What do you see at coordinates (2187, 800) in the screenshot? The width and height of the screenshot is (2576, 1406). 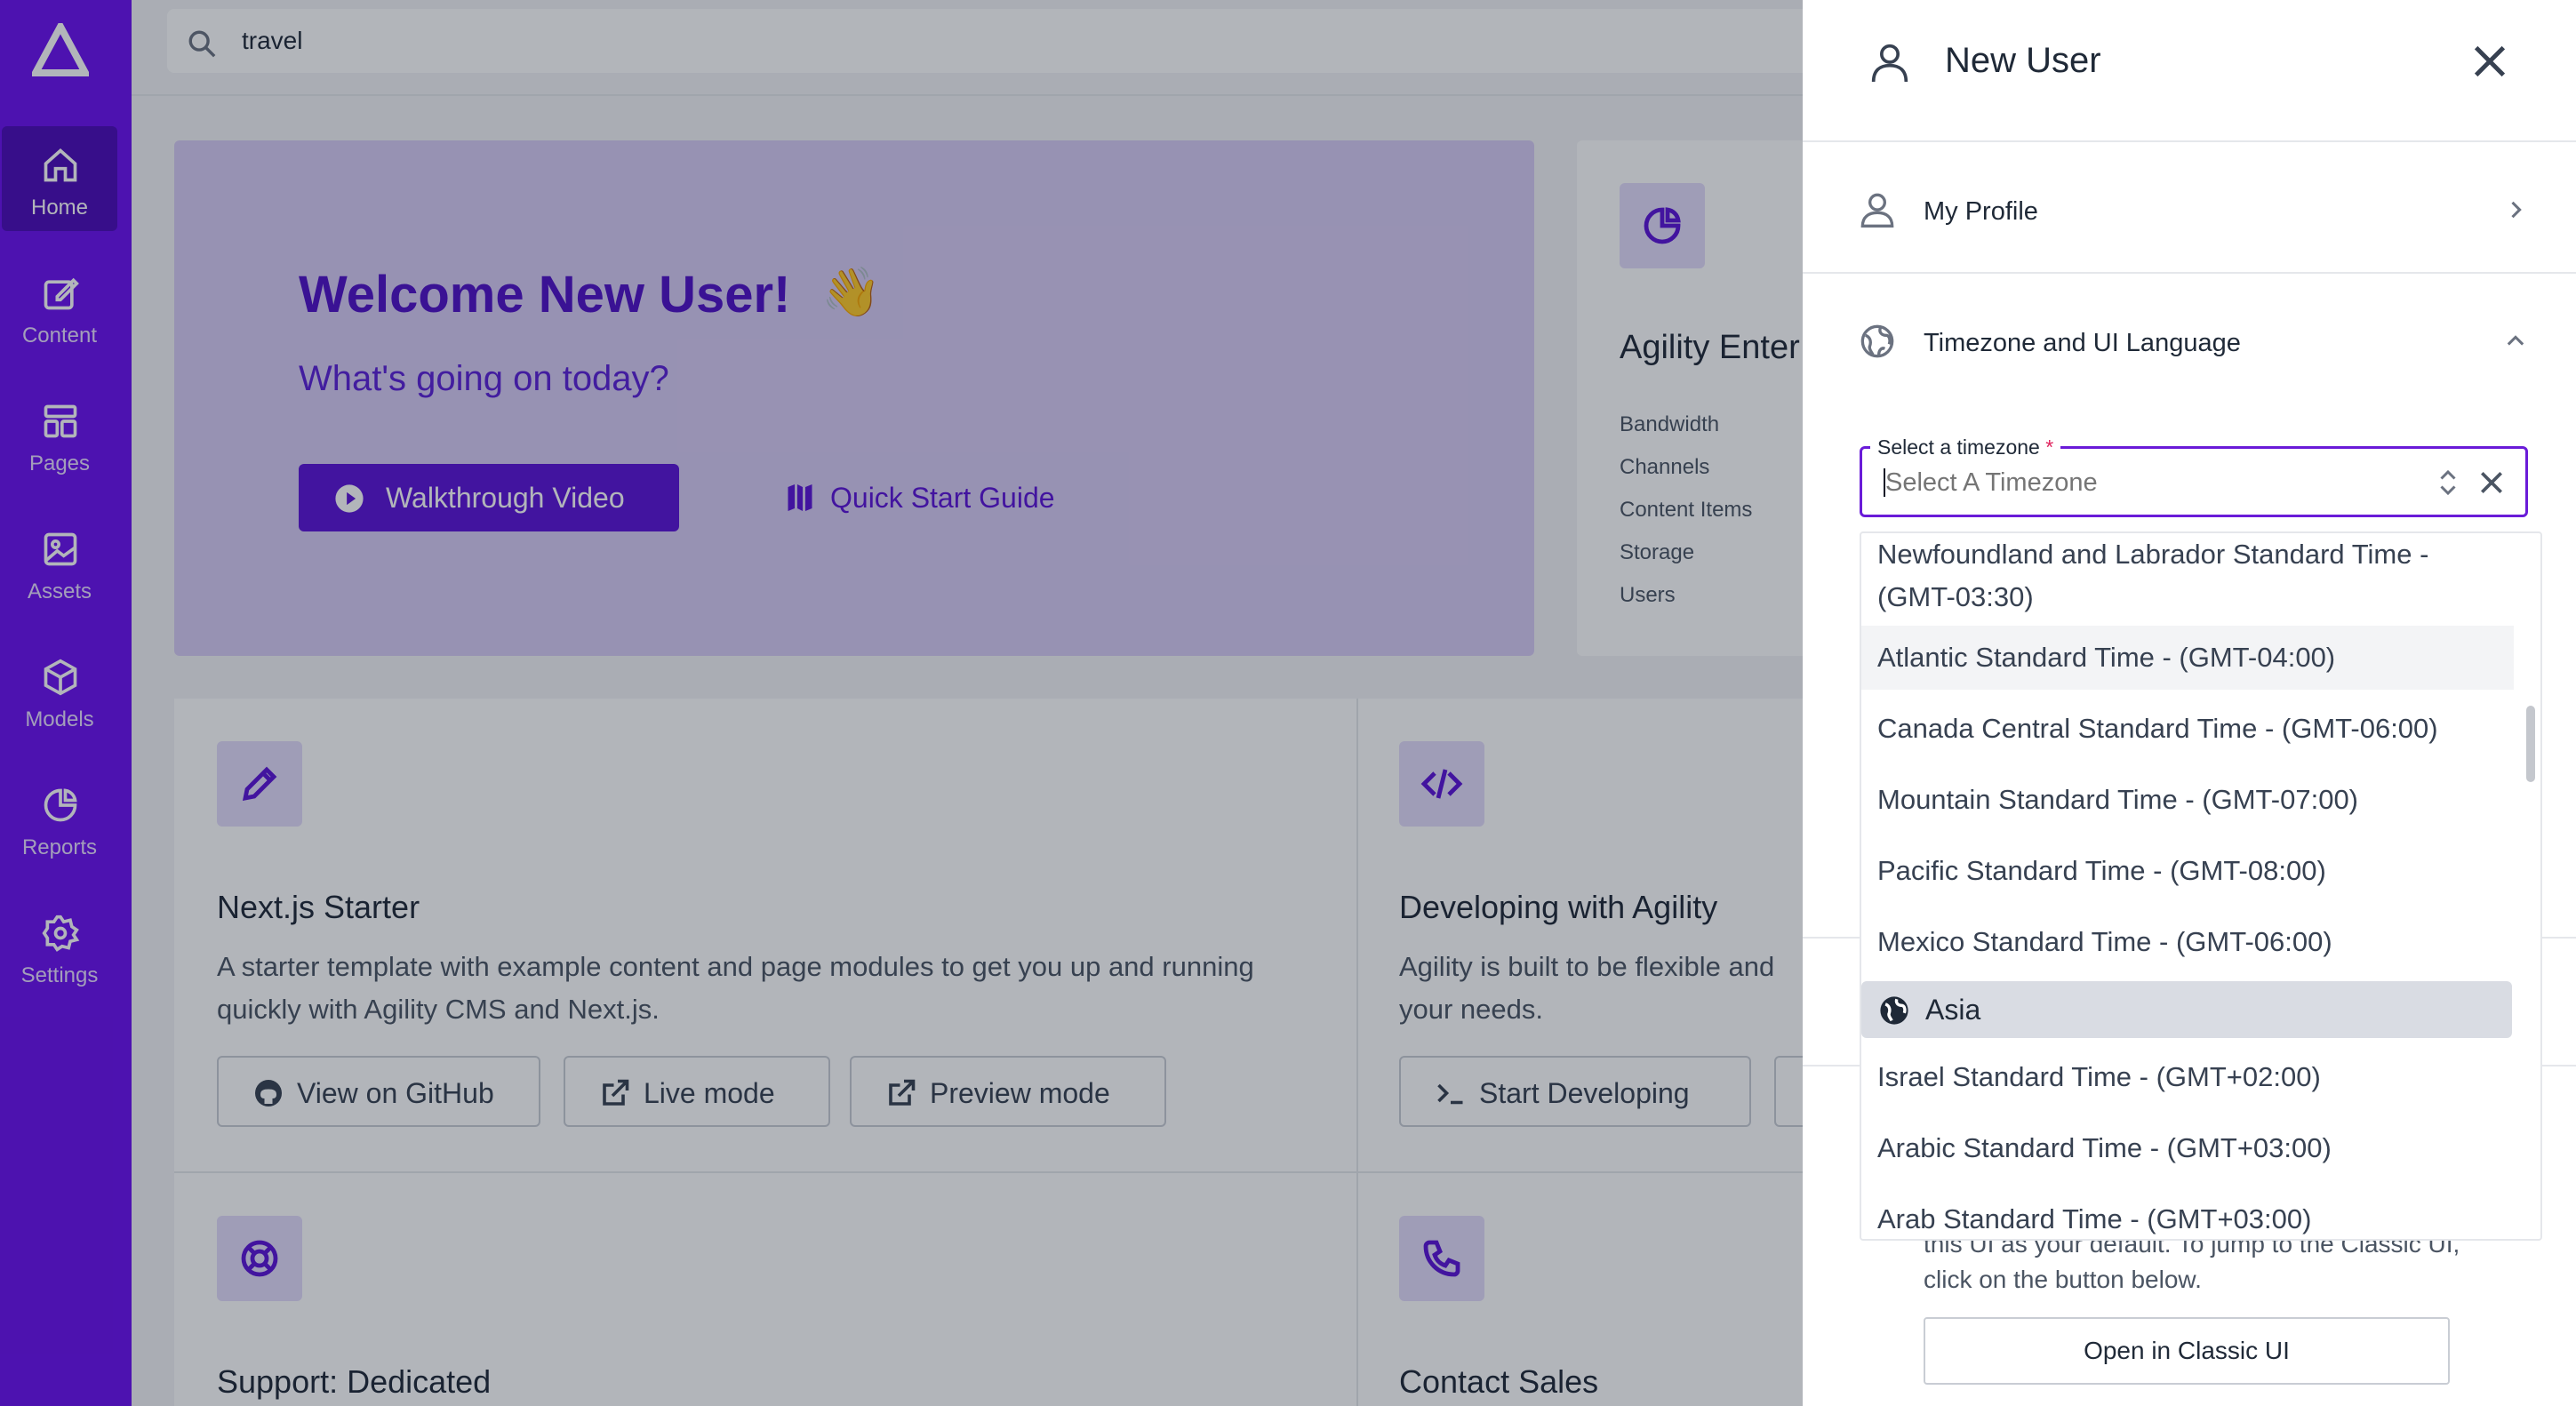 I see `timezone-option: Mountain Standard Time - (GMT-07:00)` at bounding box center [2187, 800].